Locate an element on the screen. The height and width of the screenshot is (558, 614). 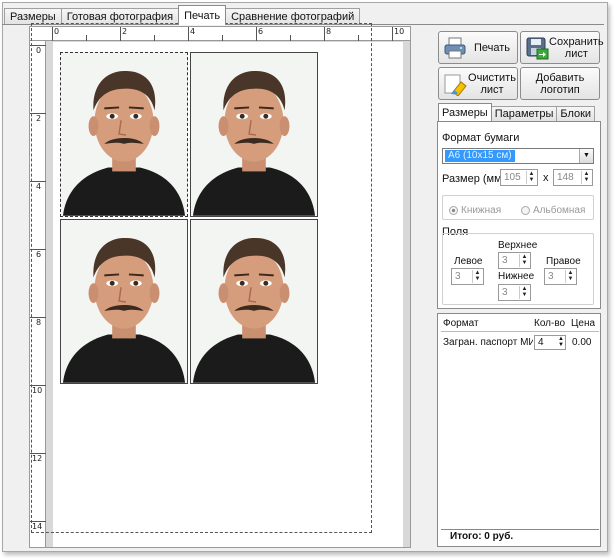
print-label: Печать is located at coordinates (492, 47).